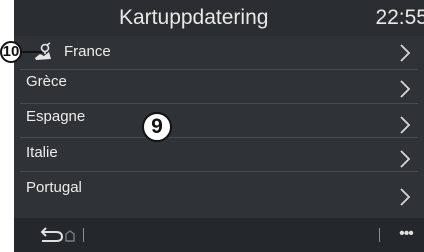 The width and height of the screenshot is (424, 252). What do you see at coordinates (219, 87) in the screenshot?
I see `list-item-greece: Grèce` at bounding box center [219, 87].